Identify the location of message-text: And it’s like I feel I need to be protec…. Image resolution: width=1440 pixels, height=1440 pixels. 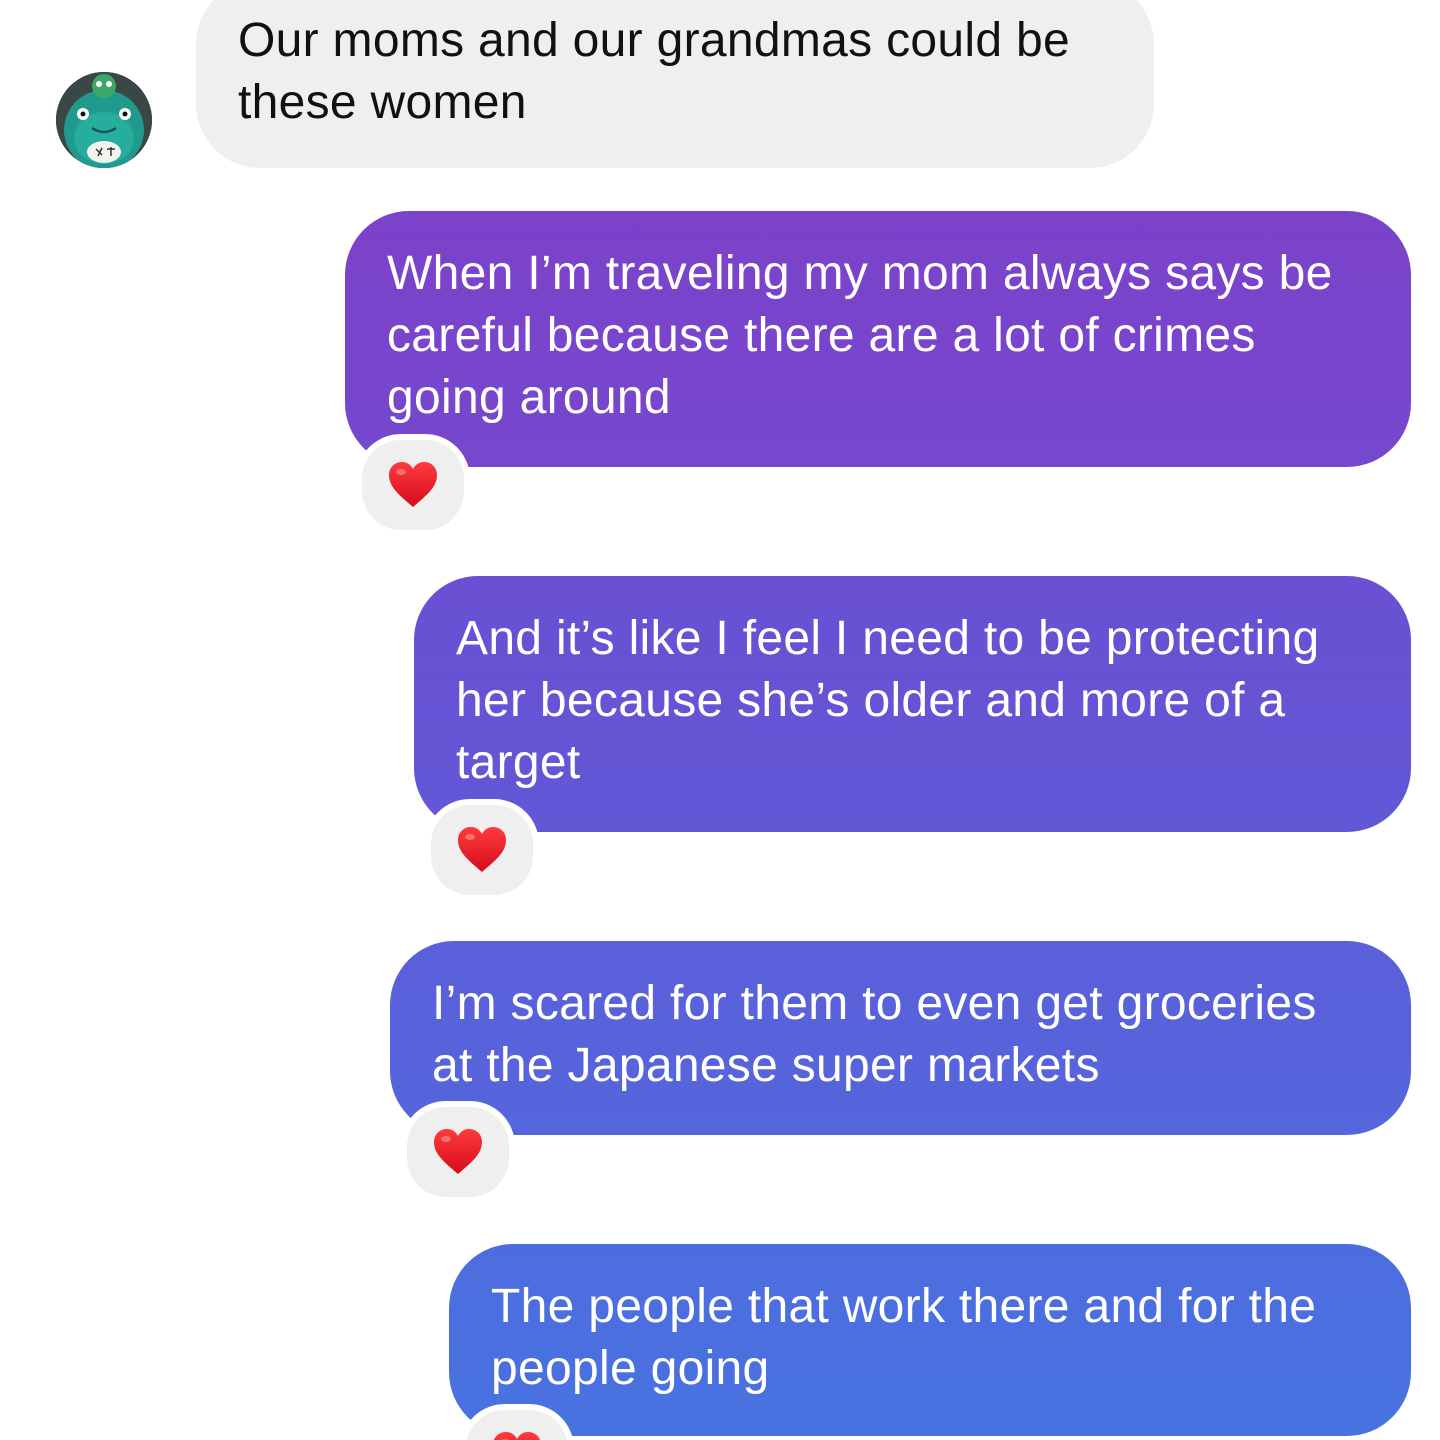
(888, 700).